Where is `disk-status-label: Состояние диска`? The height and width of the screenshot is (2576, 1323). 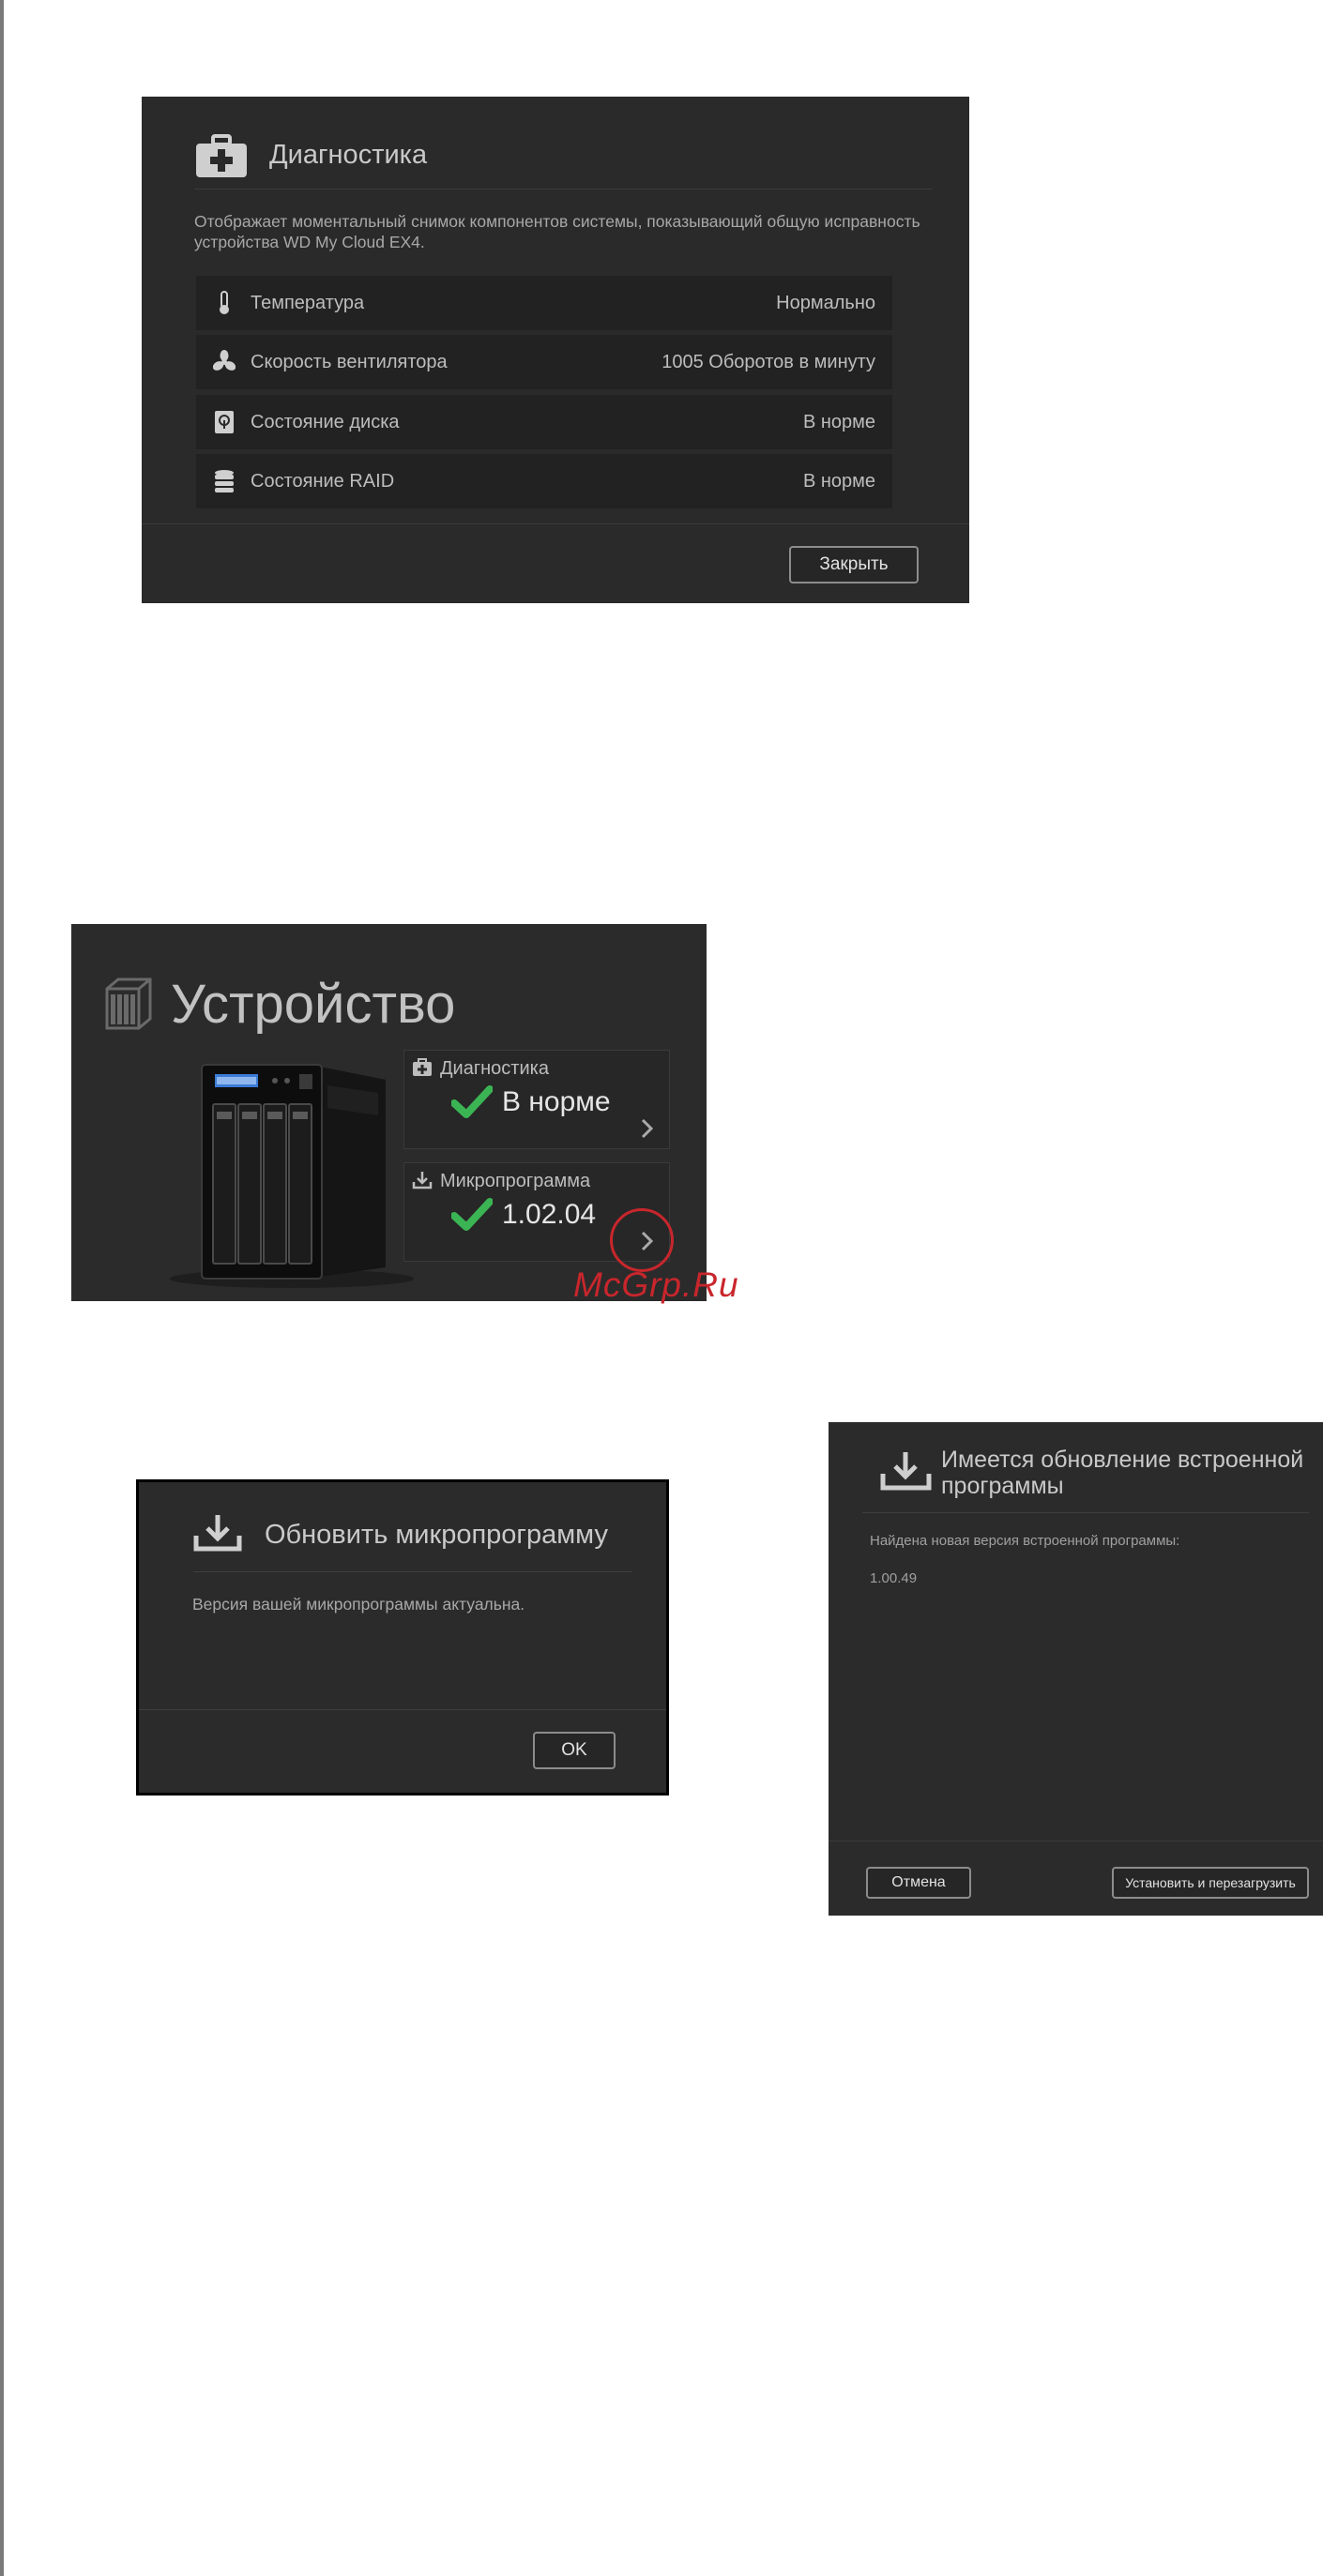
disk-status-label: Состояние диска is located at coordinates (325, 422).